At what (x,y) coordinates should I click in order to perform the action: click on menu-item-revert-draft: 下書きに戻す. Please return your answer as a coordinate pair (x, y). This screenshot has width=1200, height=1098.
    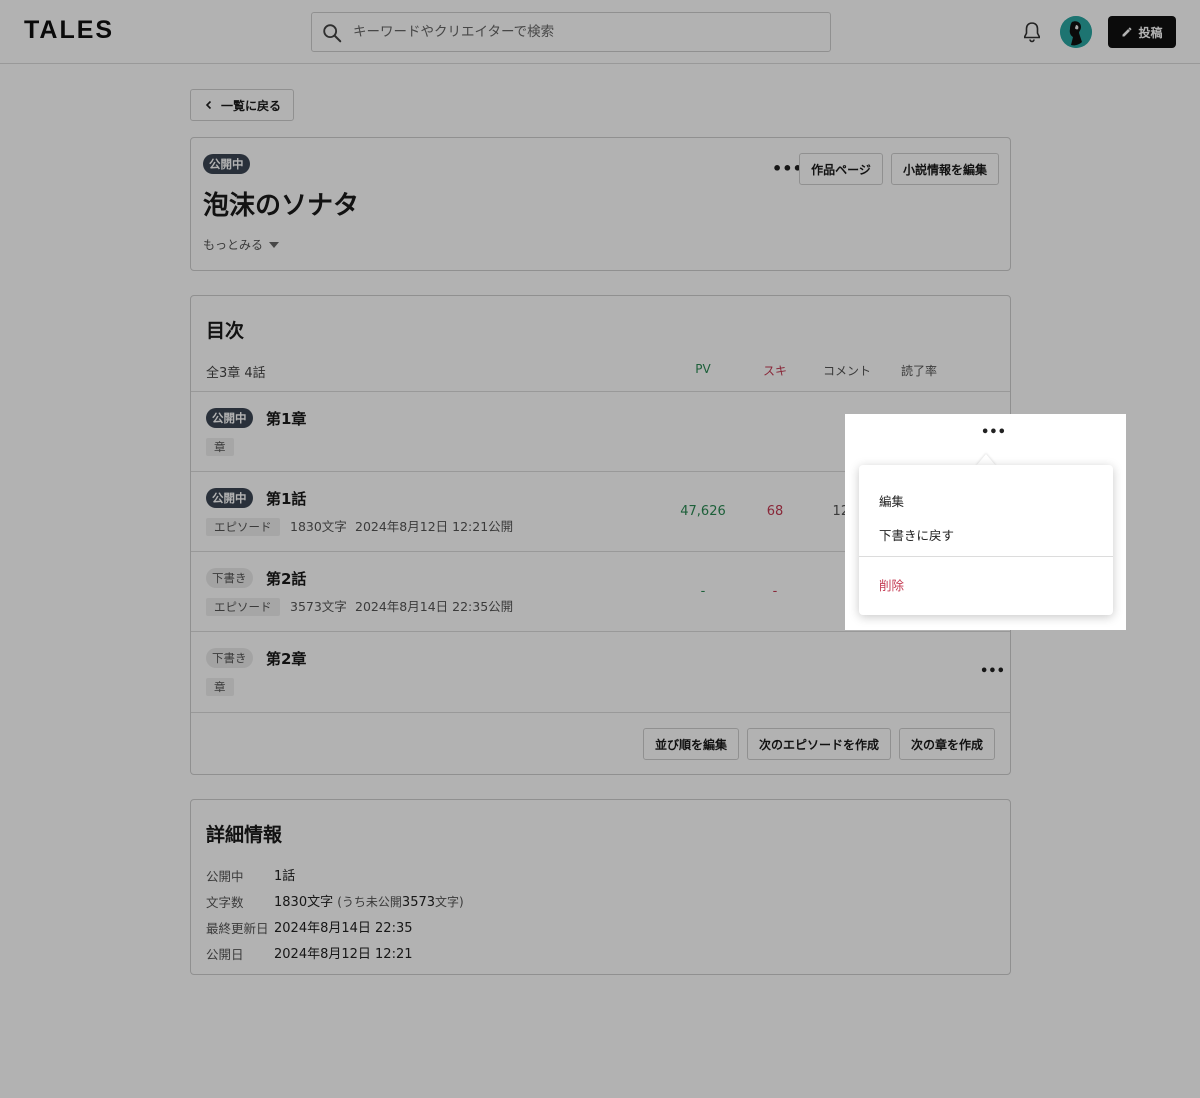
    Looking at the image, I should click on (916, 534).